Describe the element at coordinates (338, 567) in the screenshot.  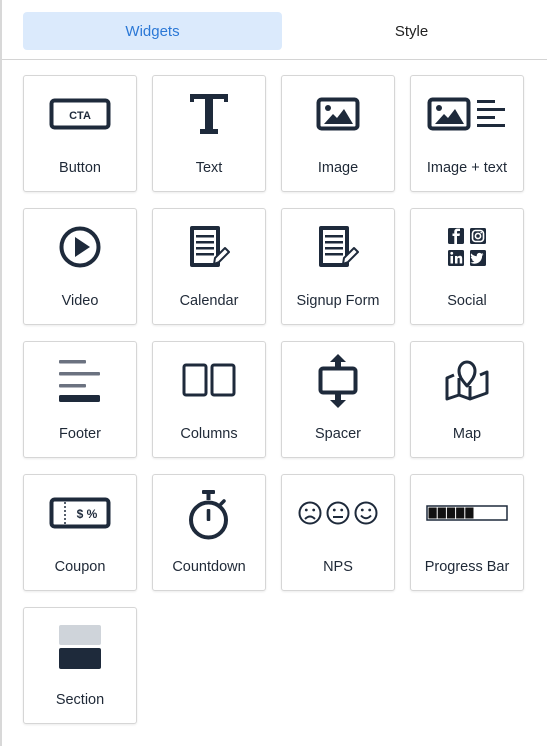
I see `widget-label: NPS` at that location.